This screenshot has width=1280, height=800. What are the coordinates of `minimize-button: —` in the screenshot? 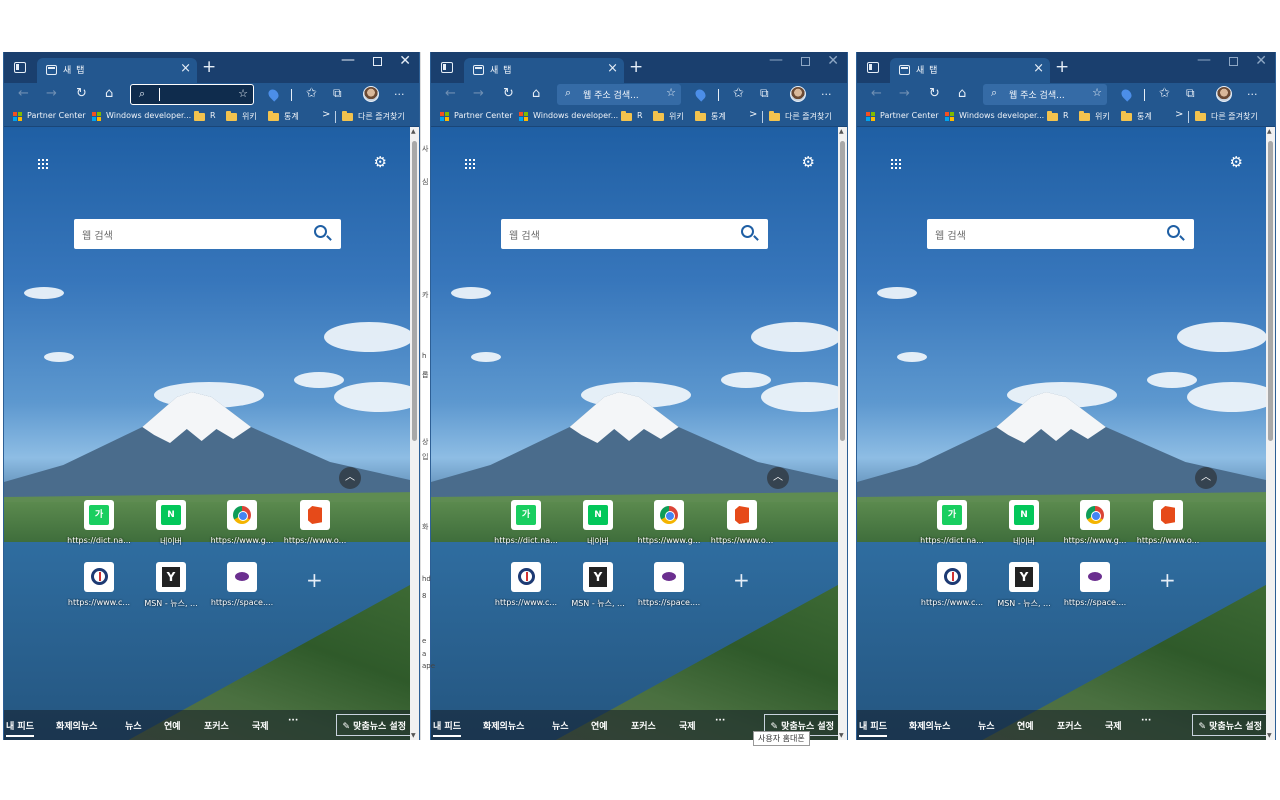 It's located at (348, 60).